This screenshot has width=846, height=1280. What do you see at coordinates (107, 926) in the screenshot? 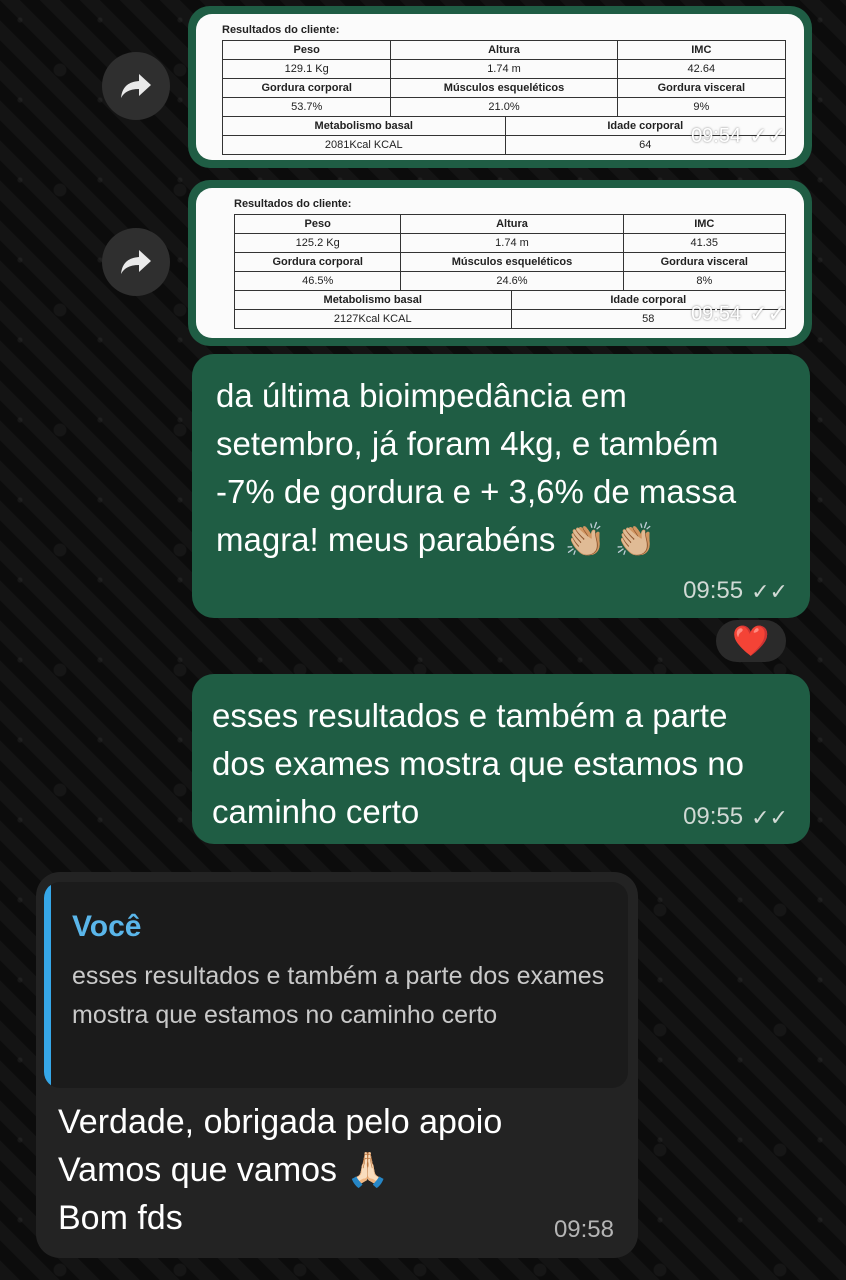
I see `quote-author: Você` at bounding box center [107, 926].